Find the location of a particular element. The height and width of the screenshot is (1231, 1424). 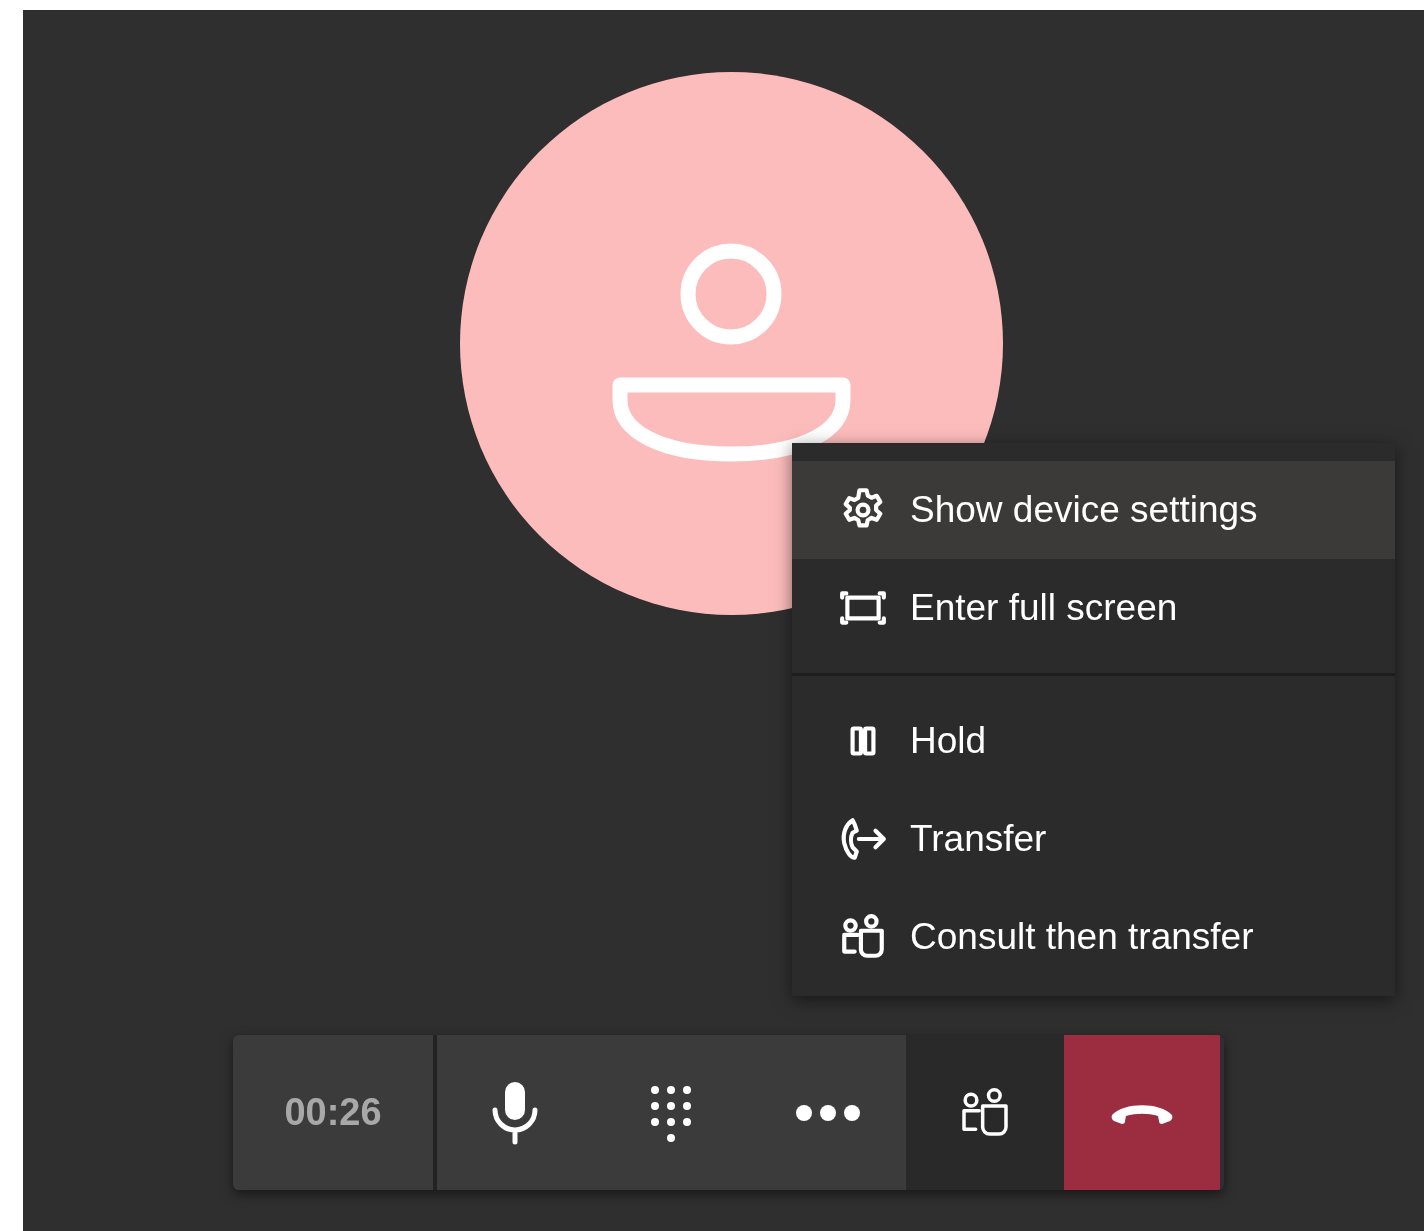

more-icon is located at coordinates (827, 1112).